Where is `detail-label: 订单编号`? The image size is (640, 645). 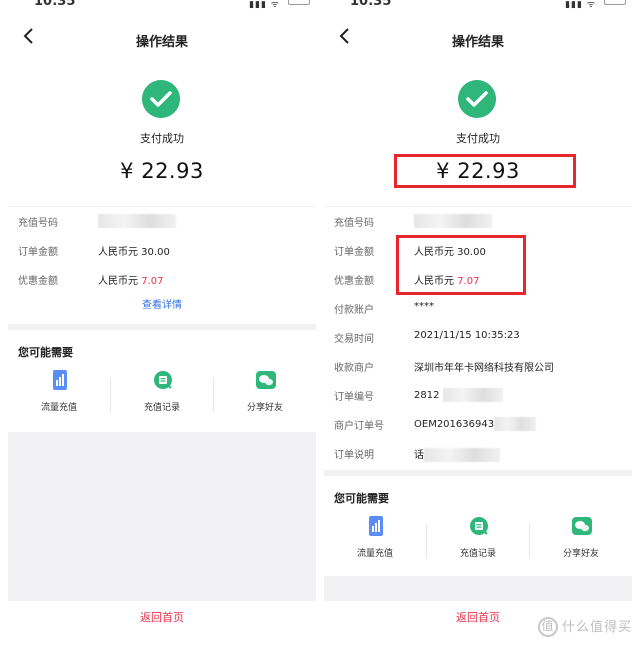
detail-label: 订单编号 is located at coordinates (354, 397).